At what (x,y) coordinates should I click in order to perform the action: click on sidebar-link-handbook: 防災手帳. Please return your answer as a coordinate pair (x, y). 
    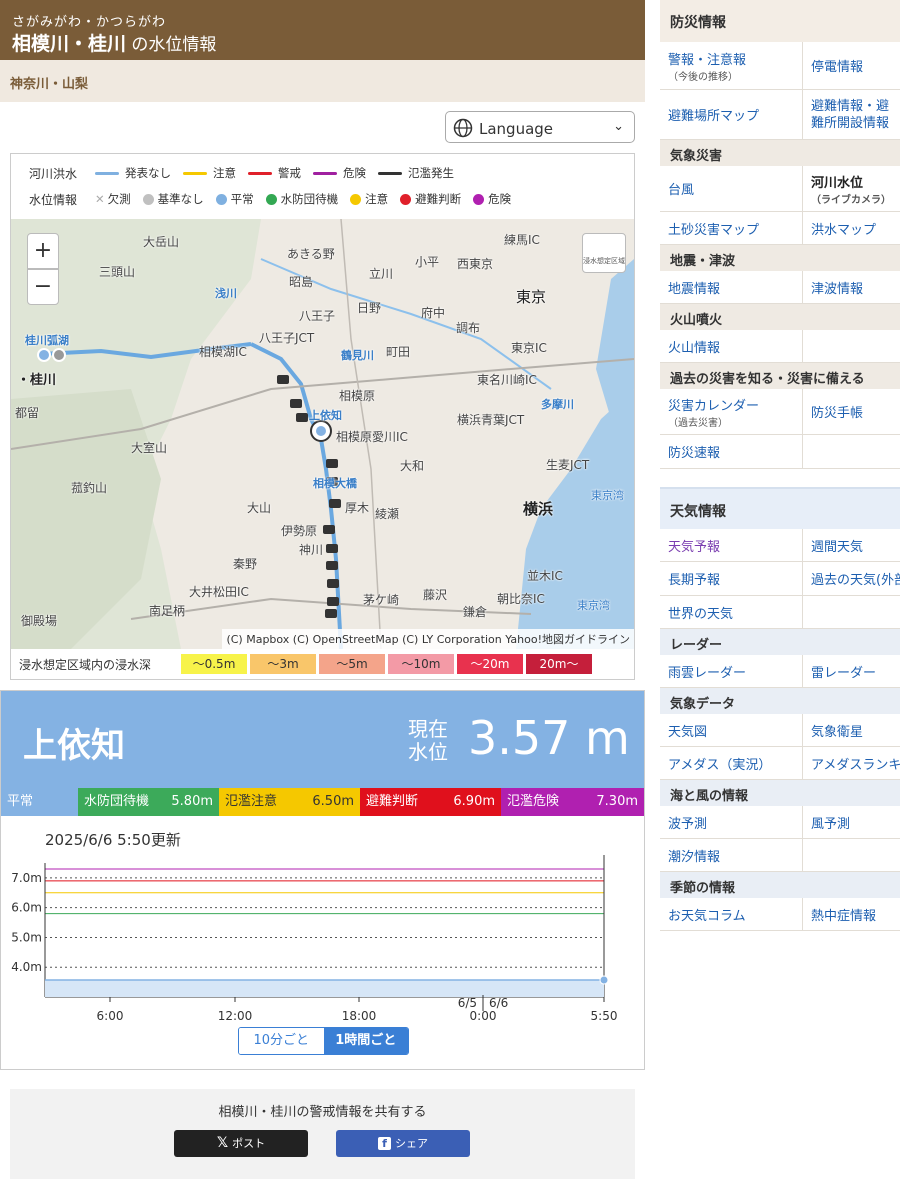
    Looking at the image, I should click on (851, 411).